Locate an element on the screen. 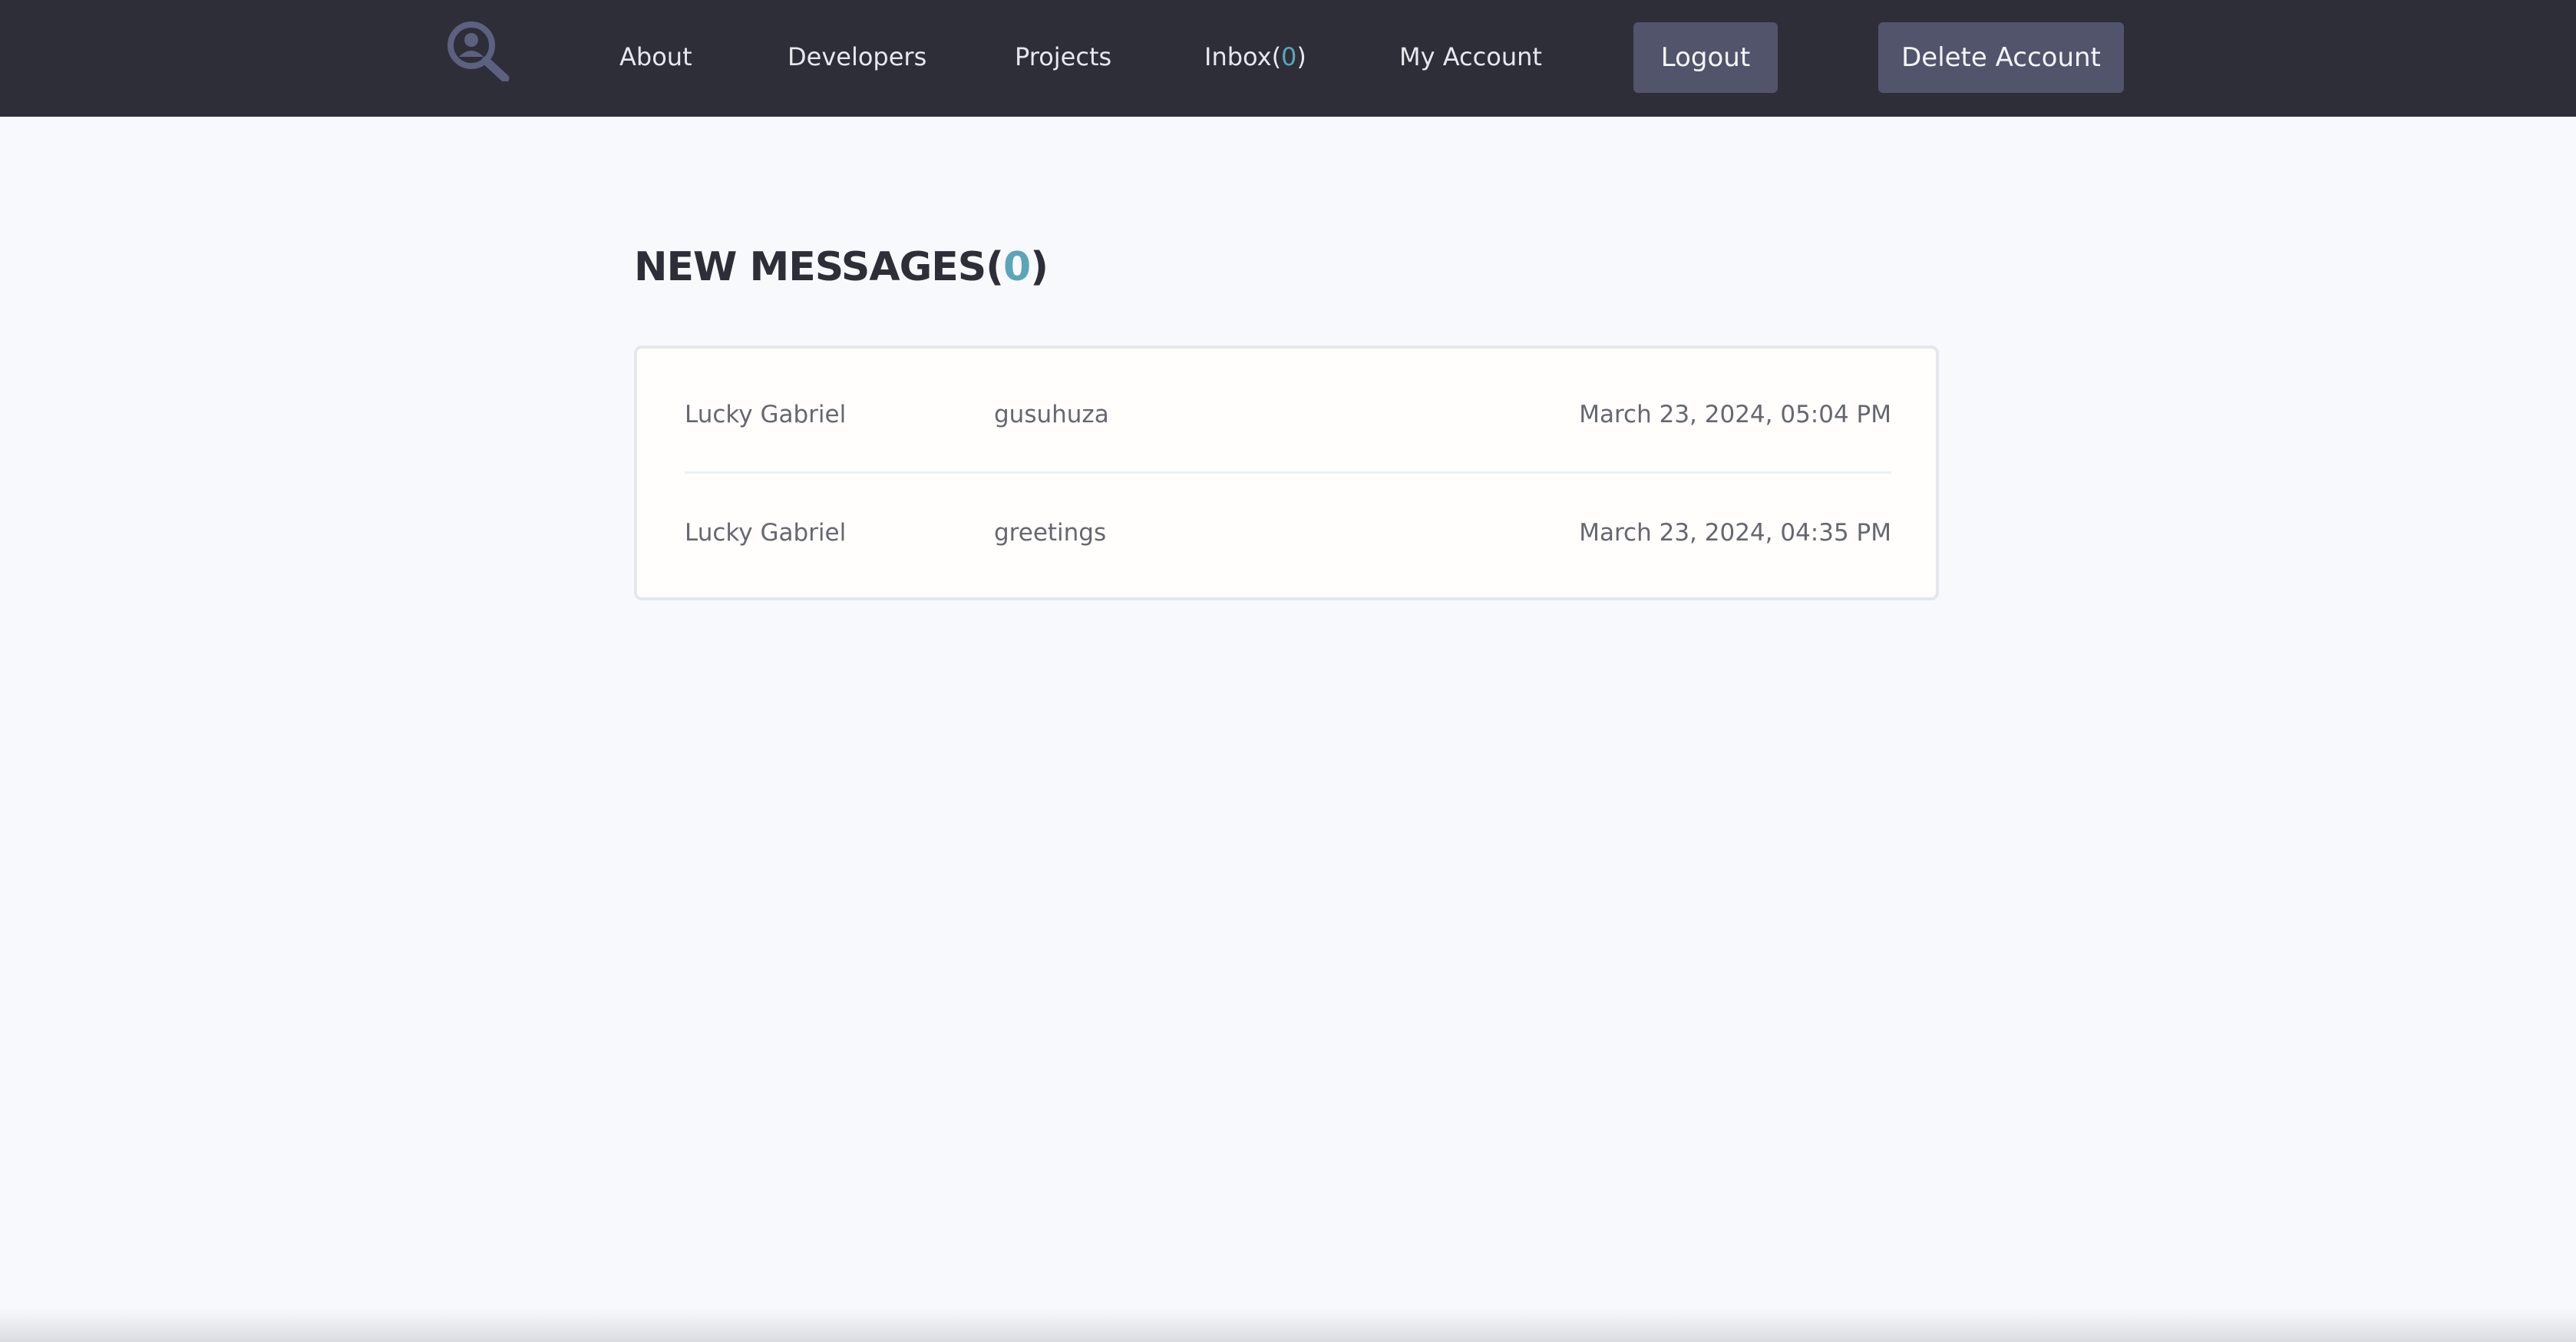  message-subject: greetings is located at coordinates (1050, 533).